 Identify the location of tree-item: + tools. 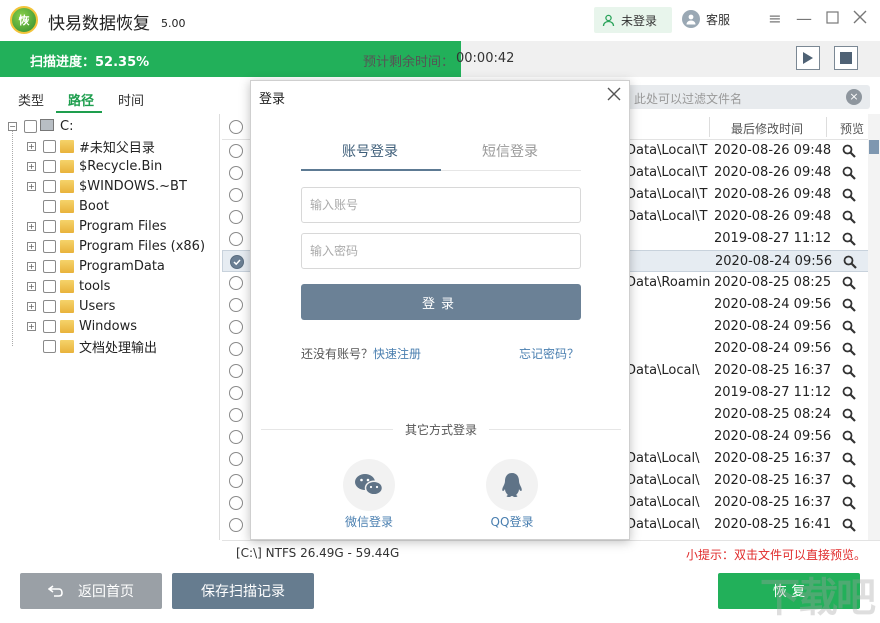
(110, 286).